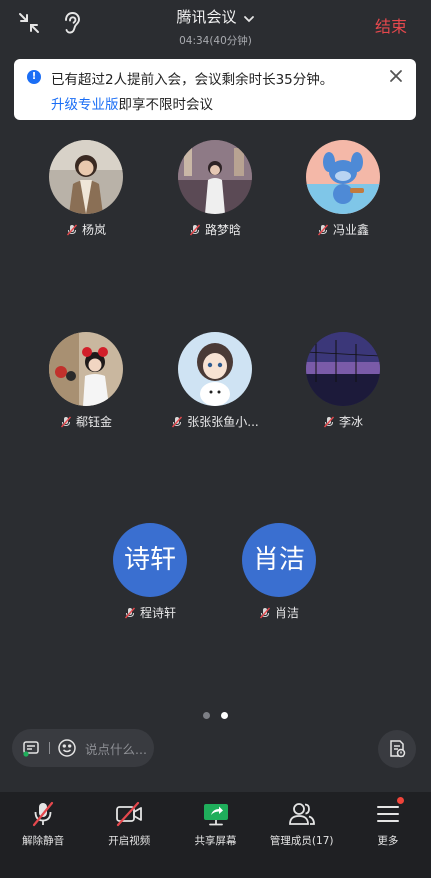 The image size is (431, 878). I want to click on participant-tile: 郗钰金, so click(86, 381).